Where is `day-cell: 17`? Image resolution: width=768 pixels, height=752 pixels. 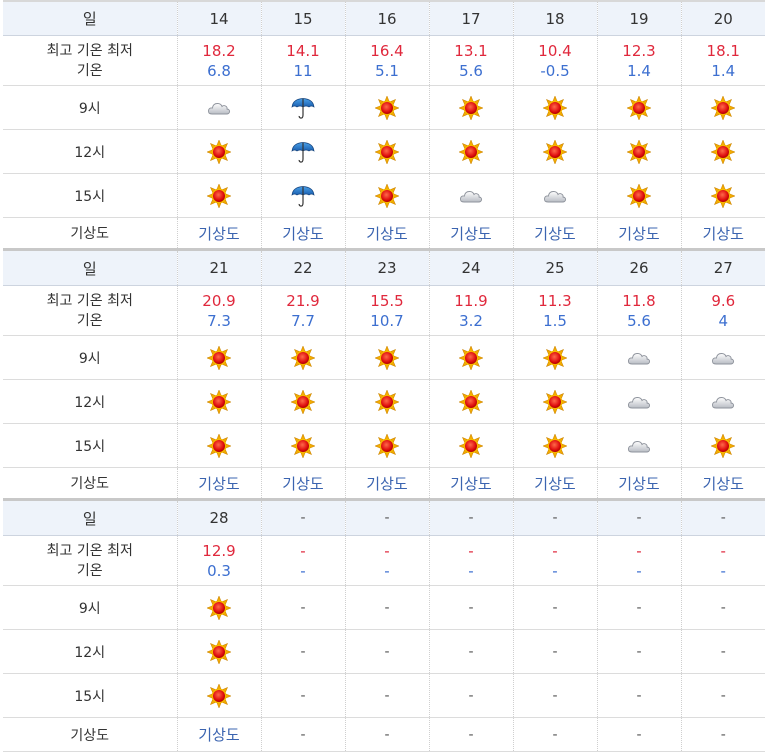 day-cell: 17 is located at coordinates (470, 18).